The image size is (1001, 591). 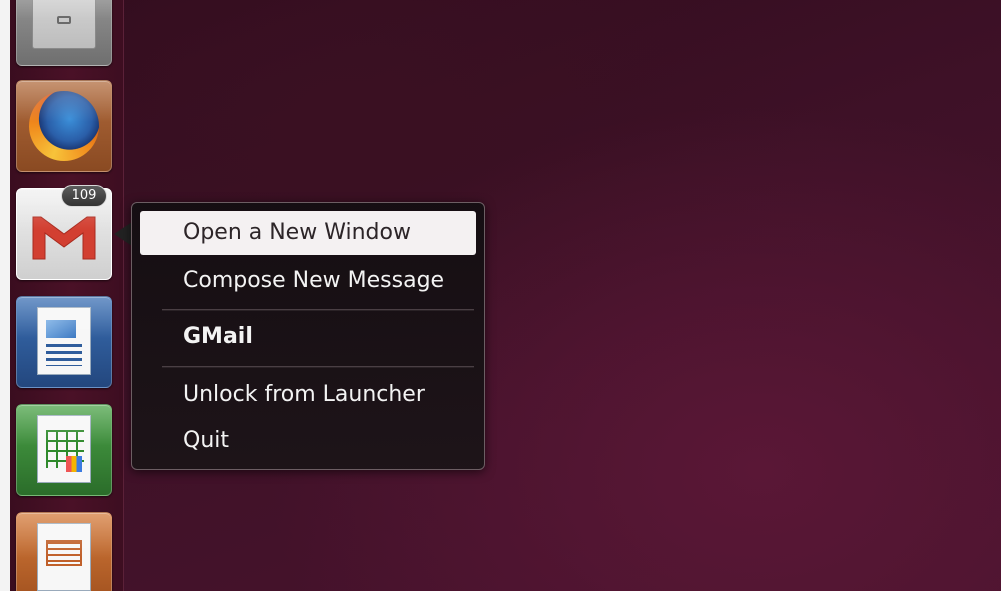 What do you see at coordinates (123, 234) in the screenshot?
I see `quicklist-pointer` at bounding box center [123, 234].